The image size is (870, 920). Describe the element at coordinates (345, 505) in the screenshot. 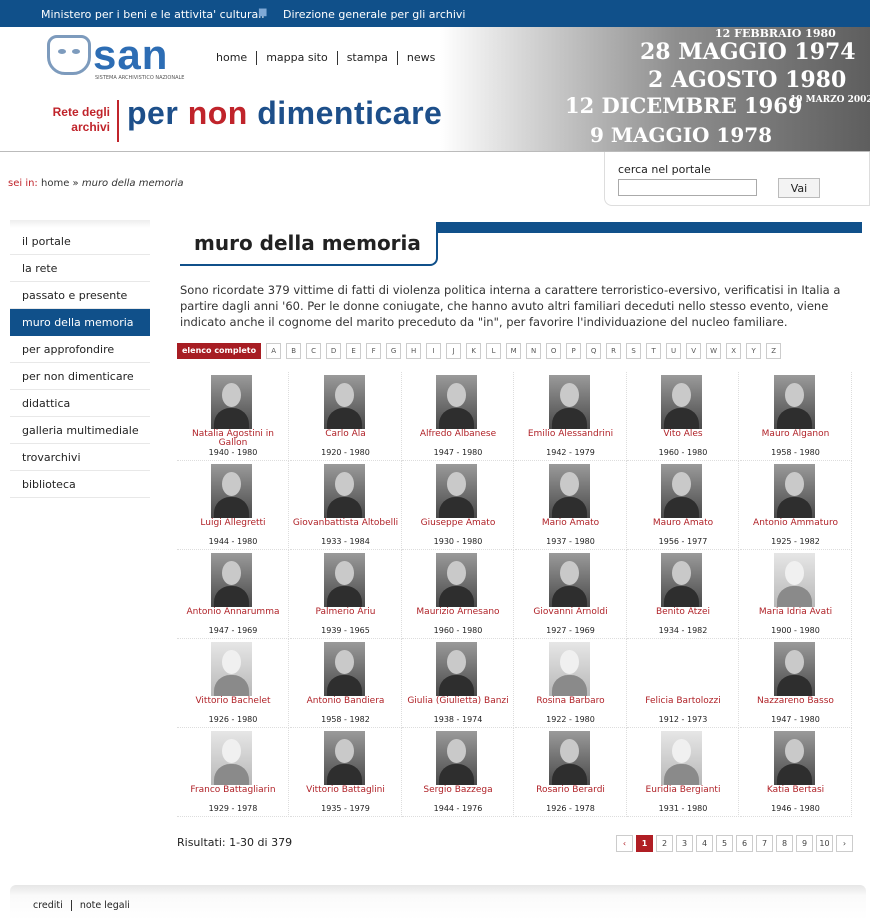

I see `victim-card: Giovanbattista Altobelli 1933 - 1984` at that location.